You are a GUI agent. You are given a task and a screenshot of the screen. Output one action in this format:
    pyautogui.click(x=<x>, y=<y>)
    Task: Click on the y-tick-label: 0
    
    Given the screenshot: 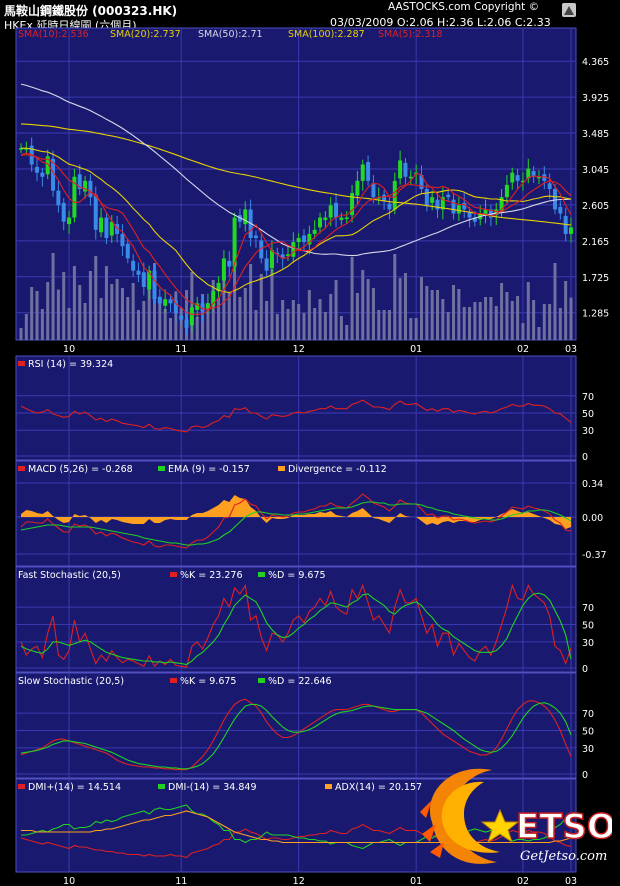 What is the action you would take?
    pyautogui.click(x=585, y=457)
    